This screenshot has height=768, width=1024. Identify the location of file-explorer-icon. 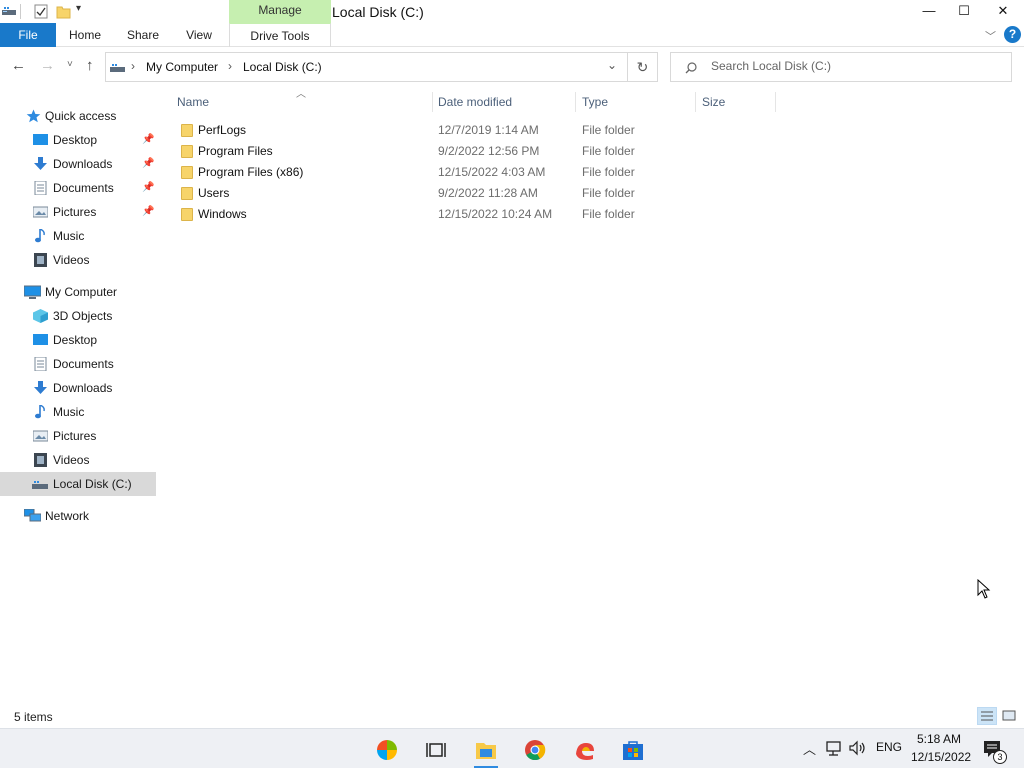
(486, 750).